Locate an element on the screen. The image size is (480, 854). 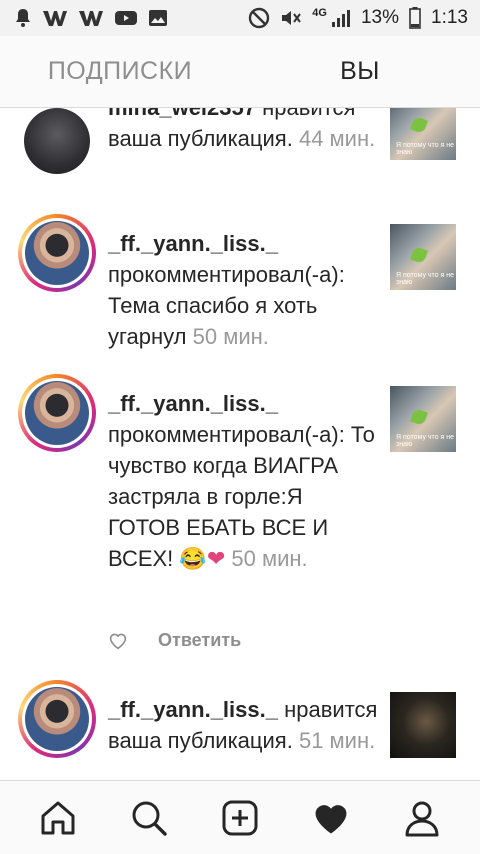
status-bar-left is located at coordinates (91, 18).